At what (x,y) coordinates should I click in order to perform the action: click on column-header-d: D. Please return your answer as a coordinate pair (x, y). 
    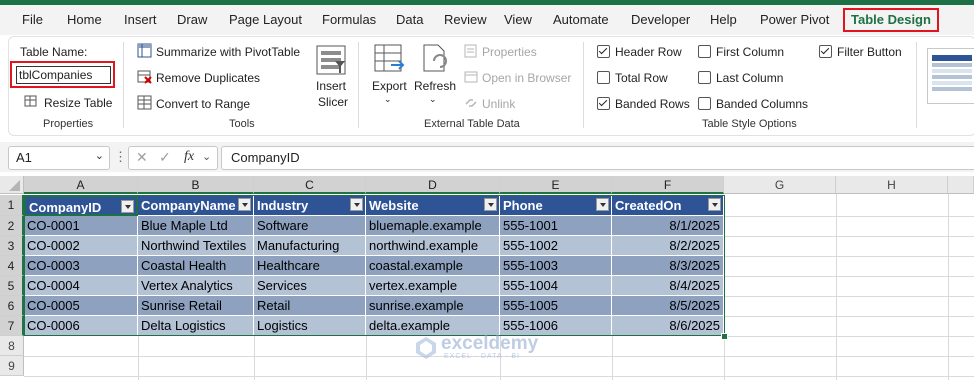
    Looking at the image, I should click on (433, 185).